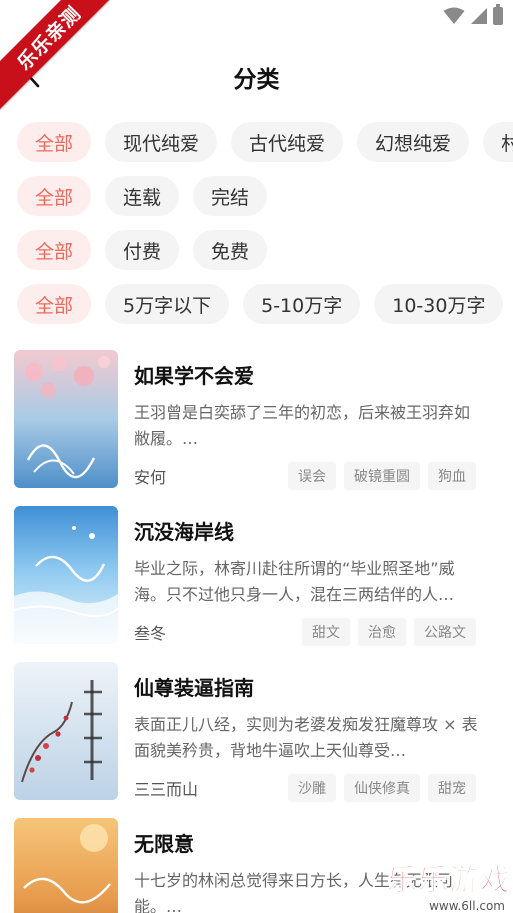  I want to click on filter-row-wordcount: 全部 5万字以下 5-10万字 10-30万字, so click(265, 304).